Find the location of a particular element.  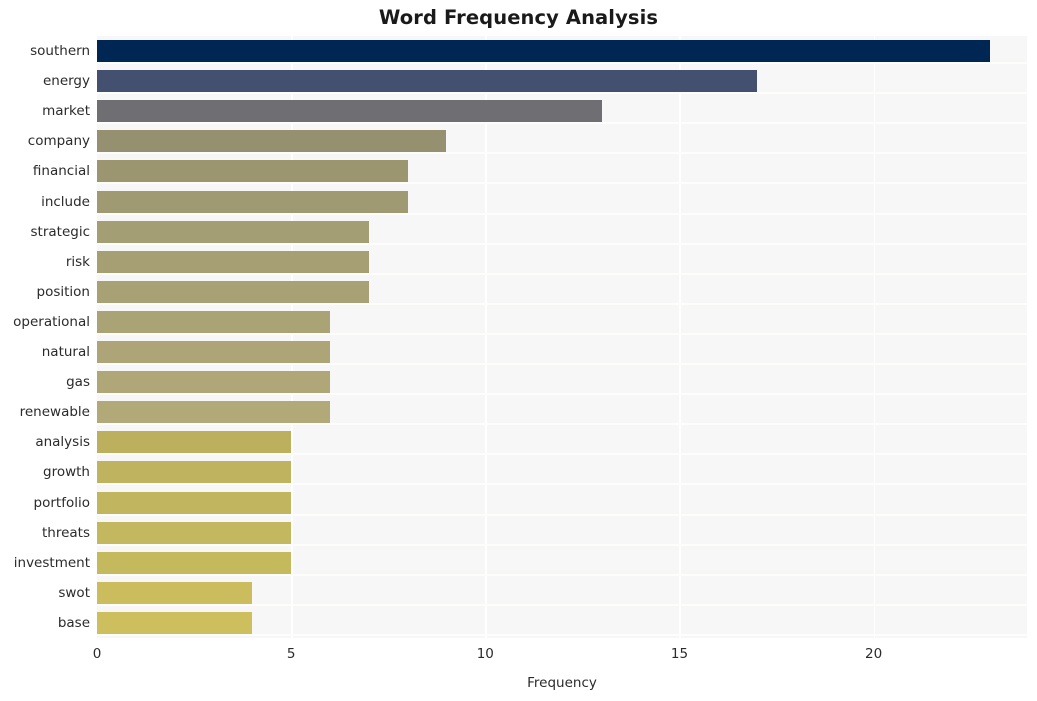

bar-investment is located at coordinates (194, 562).